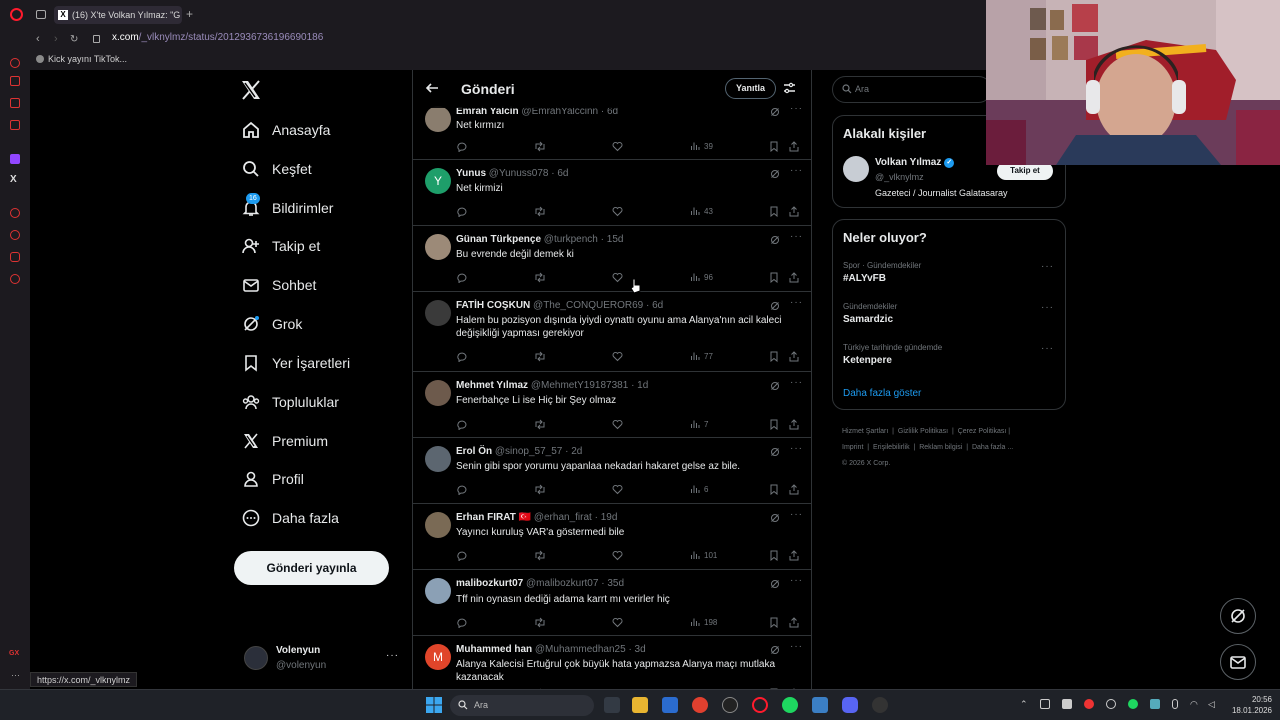 This screenshot has height=720, width=1280. Describe the element at coordinates (15, 213) in the screenshot. I see `sidebar-history-icon` at that location.